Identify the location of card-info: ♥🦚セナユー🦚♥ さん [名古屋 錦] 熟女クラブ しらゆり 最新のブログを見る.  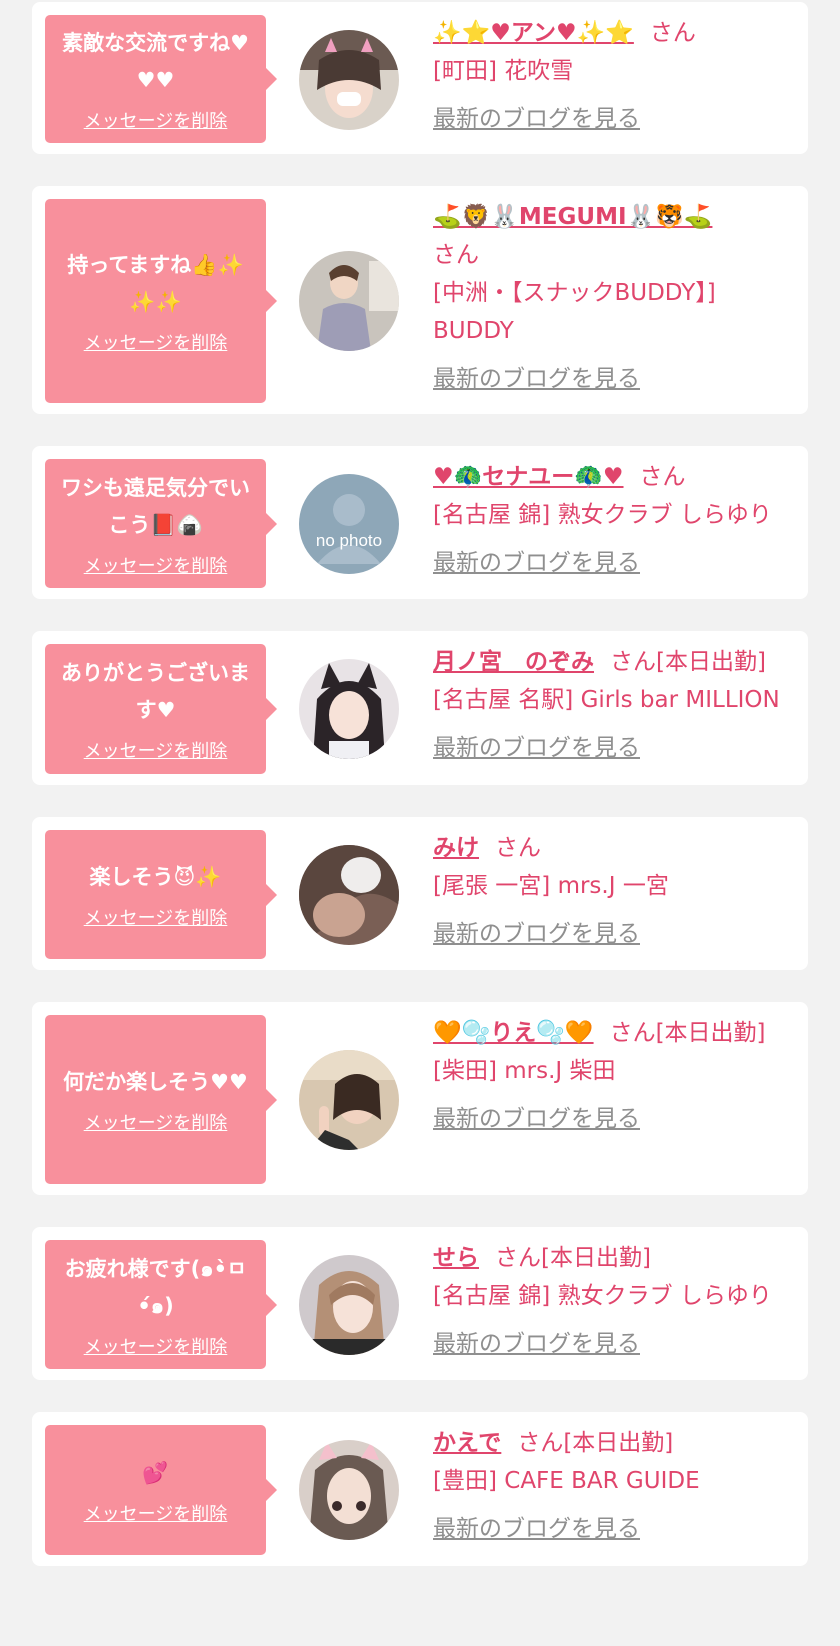
(615, 520).